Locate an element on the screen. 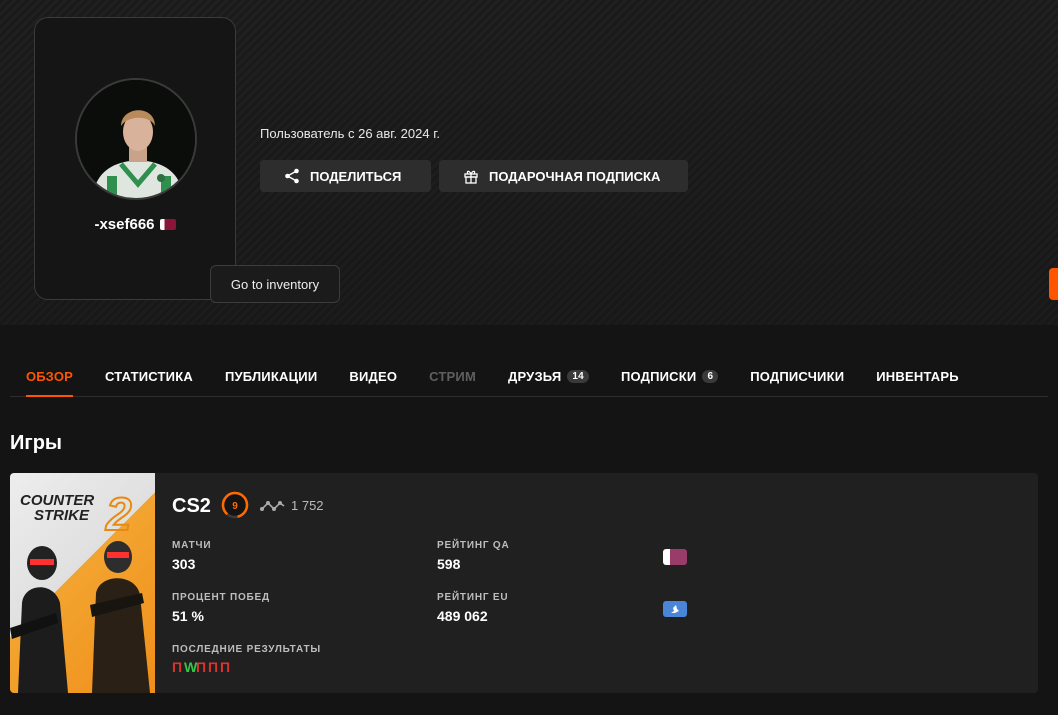 This screenshot has width=1058, height=715. member-since: Пользователь с 26 авг. 2024 г. is located at coordinates (350, 133).